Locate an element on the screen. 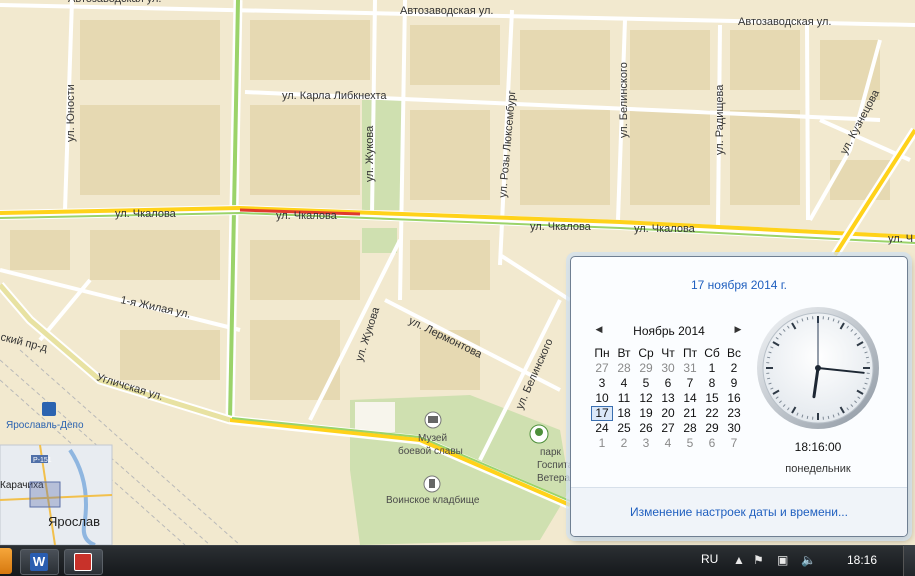  taskbar-app-button is located at coordinates (83, 562).